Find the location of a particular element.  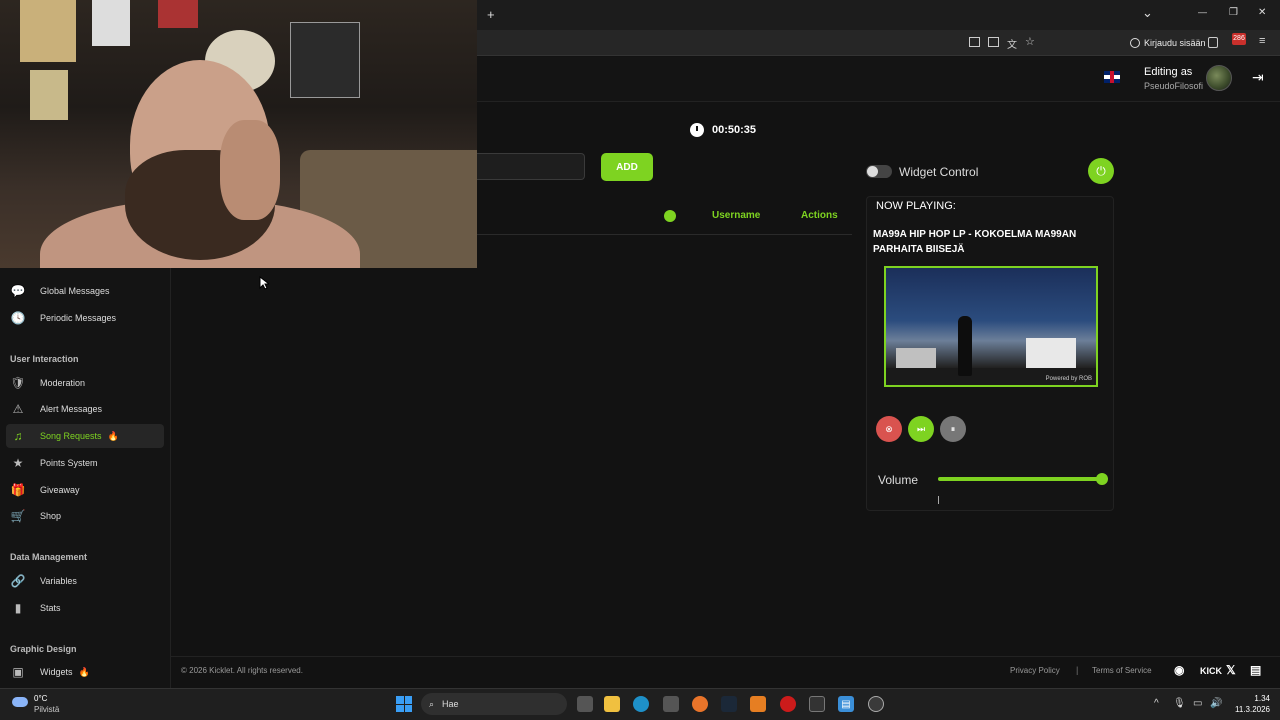

tab-list-chevron-icon: ⌄ is located at coordinates (1147, 12).